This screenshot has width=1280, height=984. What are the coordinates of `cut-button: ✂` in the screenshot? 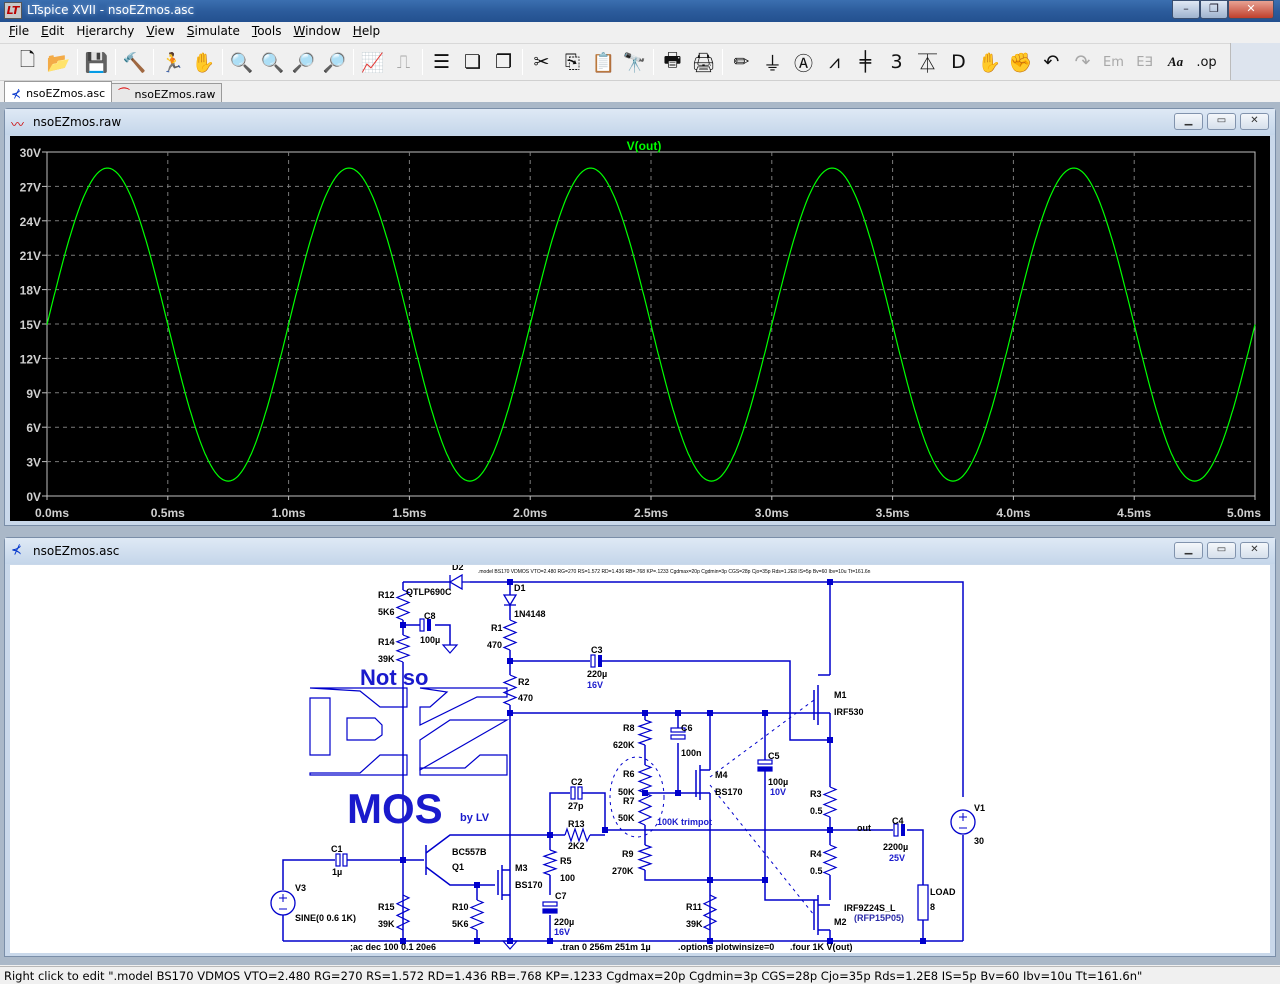 It's located at (541, 62).